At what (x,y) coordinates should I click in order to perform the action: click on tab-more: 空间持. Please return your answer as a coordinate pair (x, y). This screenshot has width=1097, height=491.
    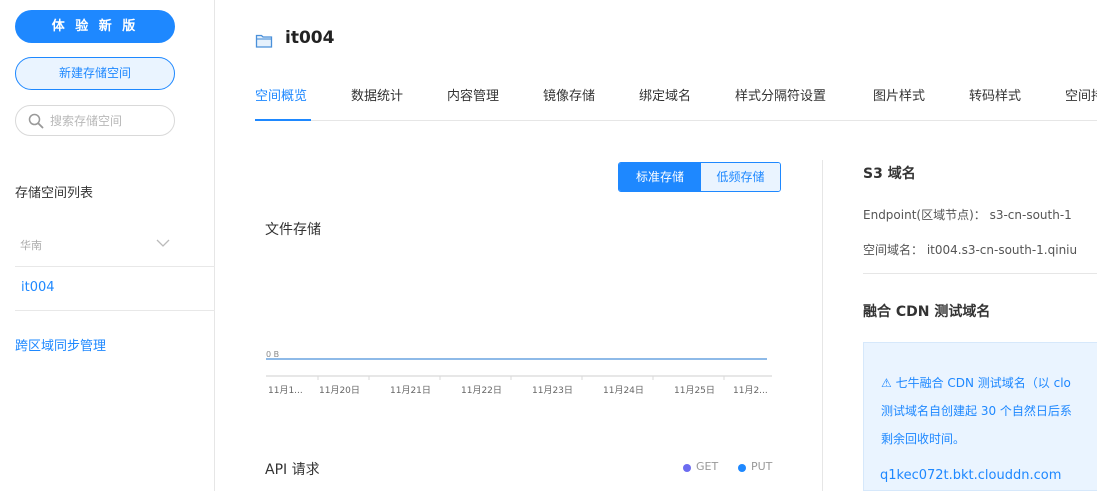
    Looking at the image, I should click on (1081, 94).